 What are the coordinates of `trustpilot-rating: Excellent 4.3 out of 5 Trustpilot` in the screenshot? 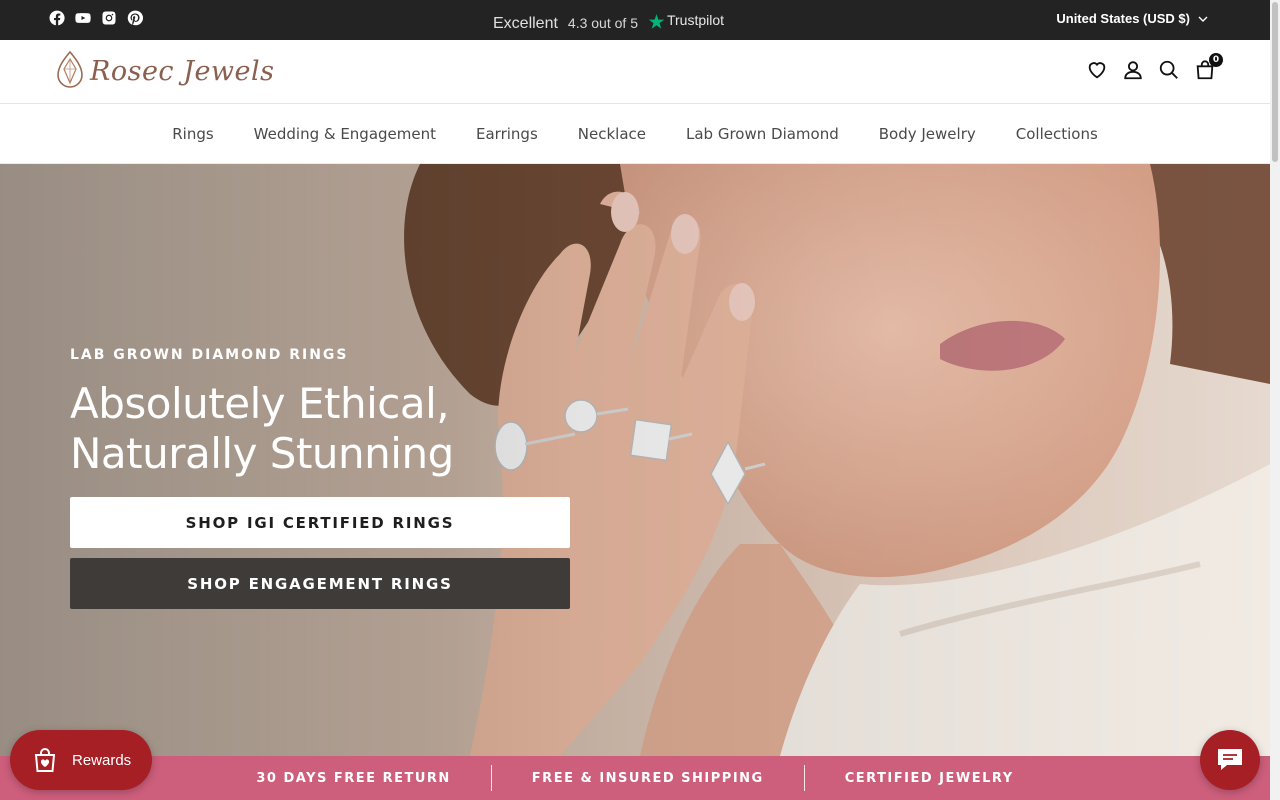 It's located at (608, 22).